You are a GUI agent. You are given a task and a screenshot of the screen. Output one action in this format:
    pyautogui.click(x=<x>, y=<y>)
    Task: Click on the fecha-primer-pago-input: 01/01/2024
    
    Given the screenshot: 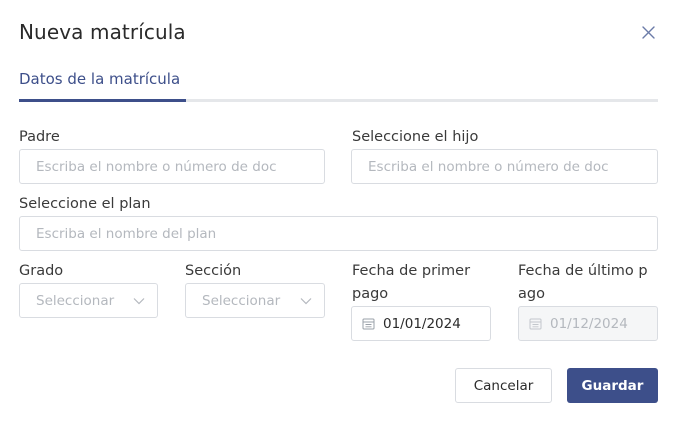 What is the action you would take?
    pyautogui.click(x=421, y=323)
    